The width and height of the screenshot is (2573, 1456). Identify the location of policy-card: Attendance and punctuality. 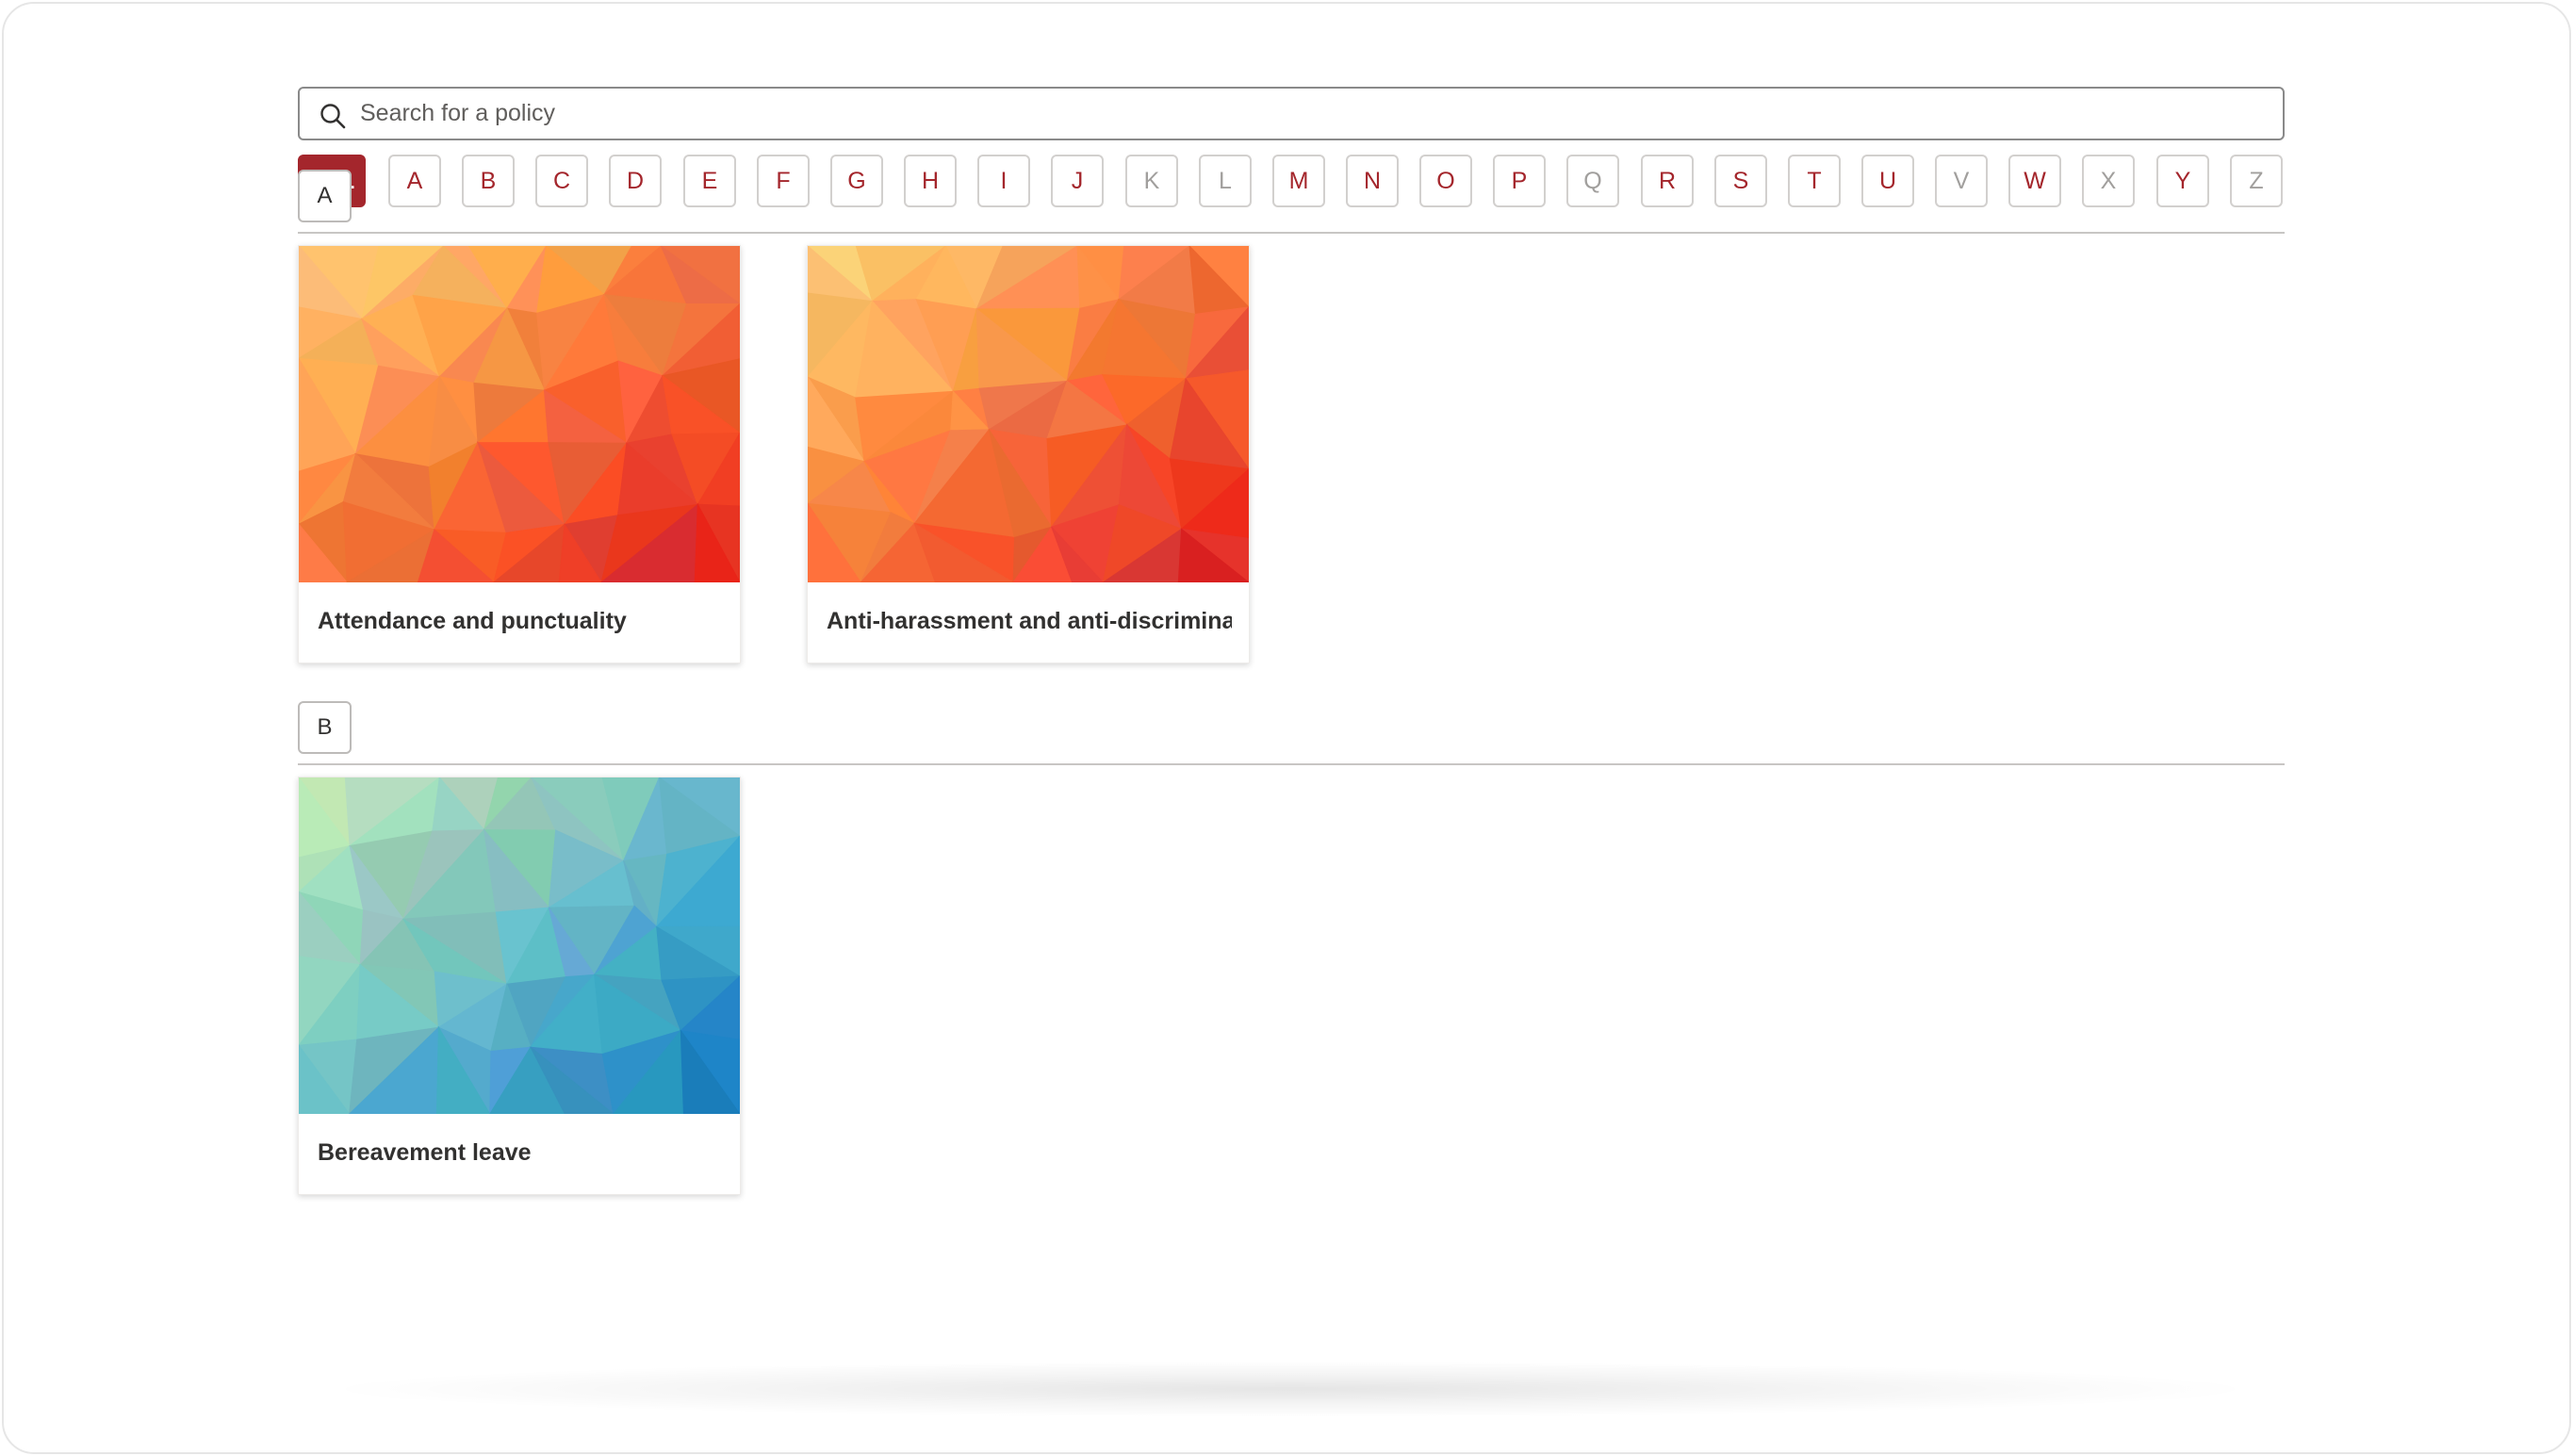
(519, 454).